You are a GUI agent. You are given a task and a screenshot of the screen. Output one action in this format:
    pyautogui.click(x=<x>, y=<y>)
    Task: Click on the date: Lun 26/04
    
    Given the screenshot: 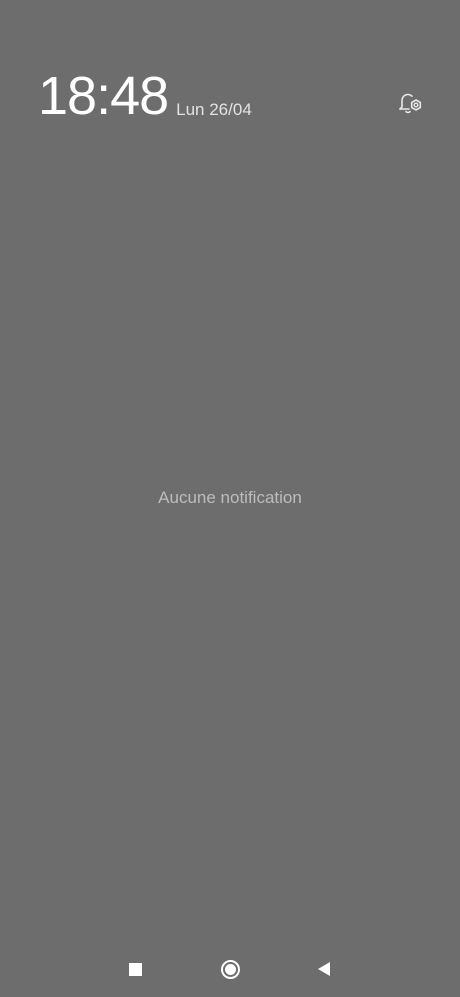 What is the action you would take?
    pyautogui.click(x=214, y=109)
    